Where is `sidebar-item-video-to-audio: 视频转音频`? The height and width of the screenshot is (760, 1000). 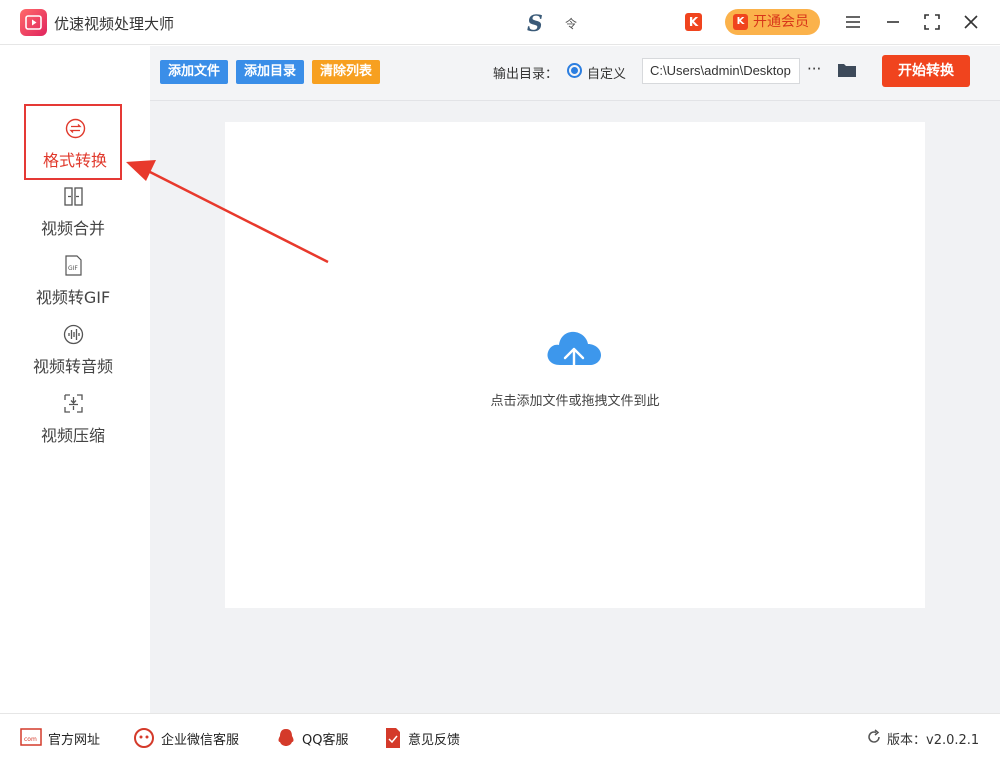
sidebar-item-video-to-audio: 视频转音频 is located at coordinates (73, 350).